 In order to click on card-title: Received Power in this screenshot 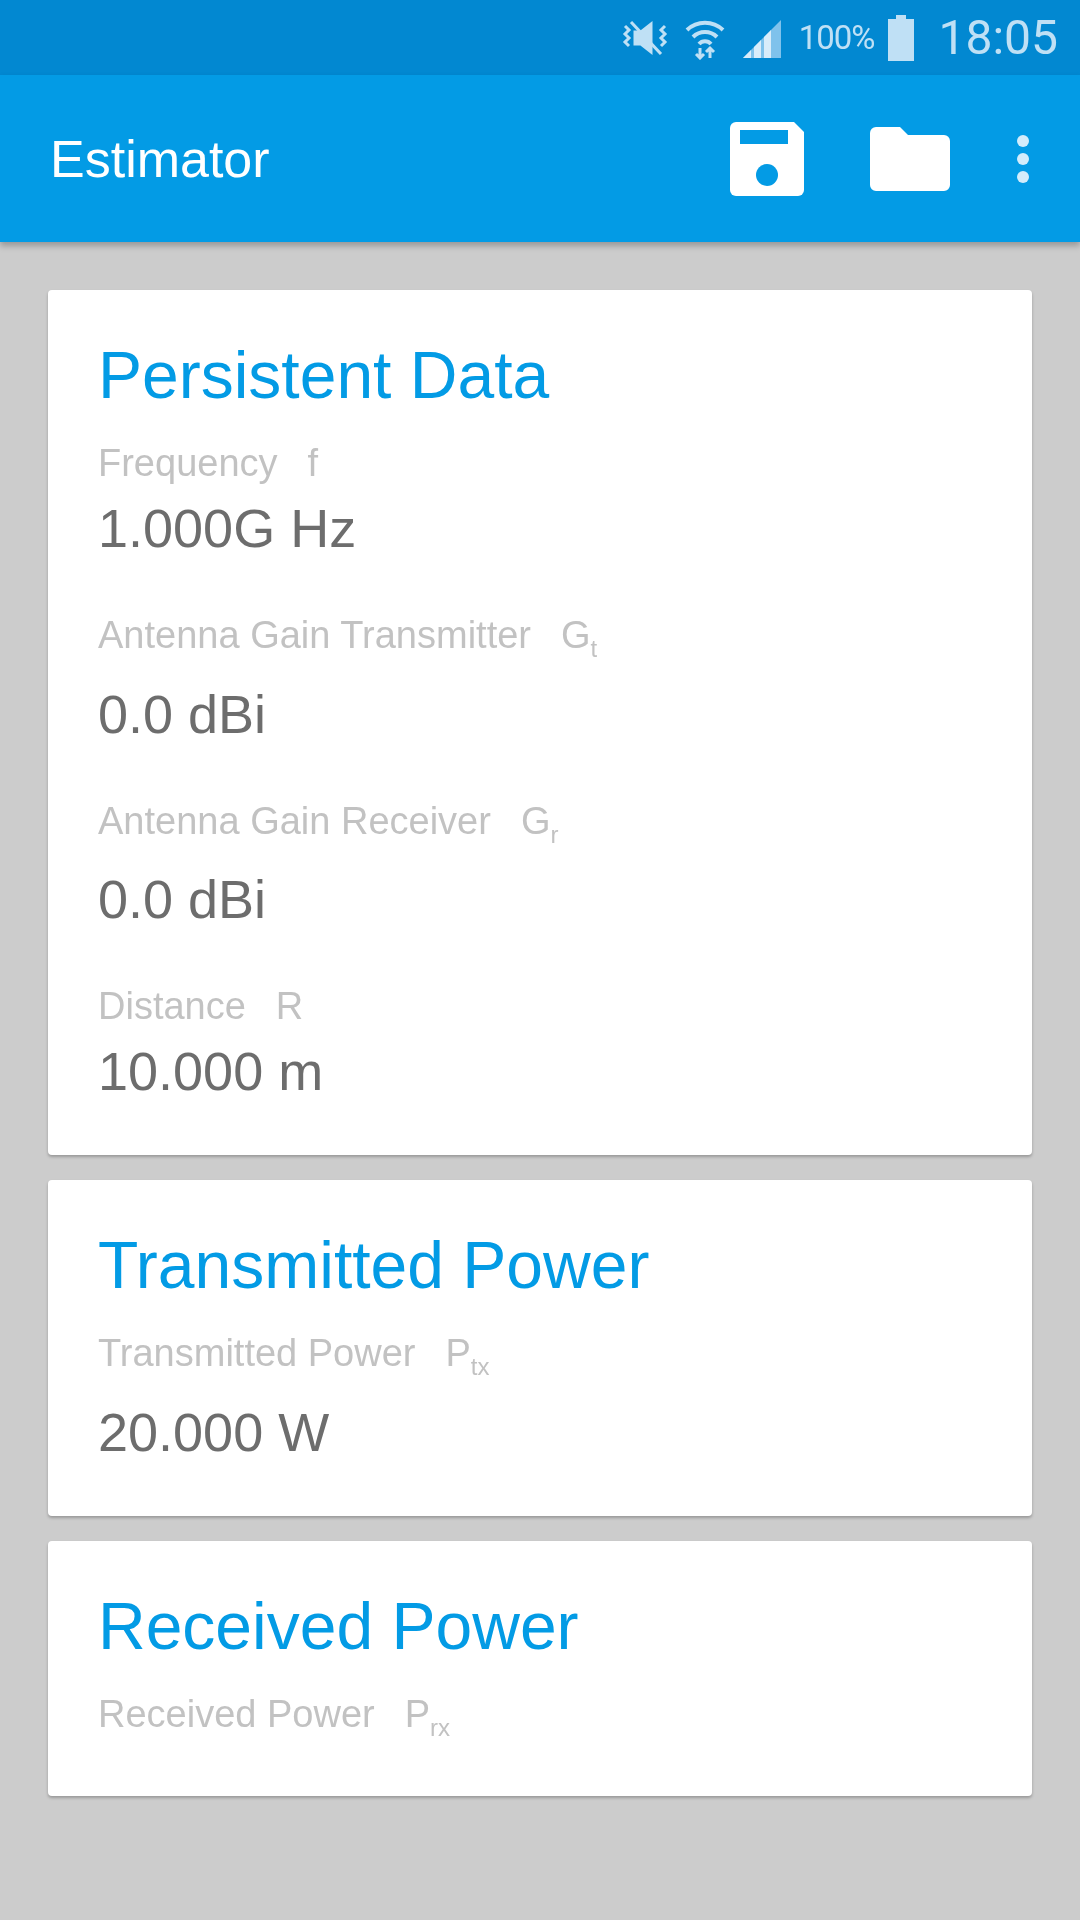, I will do `click(339, 1626)`.